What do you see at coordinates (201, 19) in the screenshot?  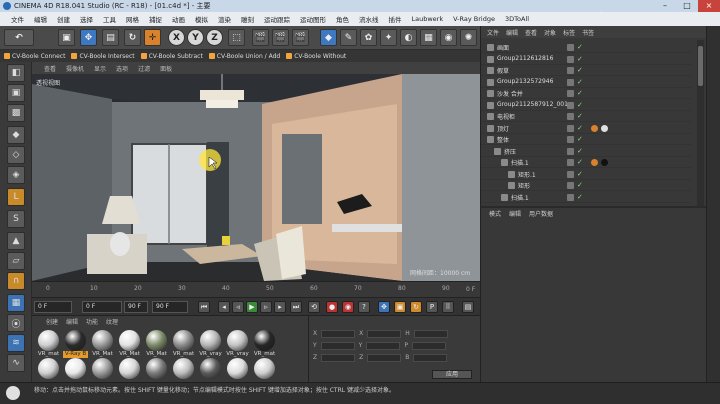 I see `menu-simulate: 模拟` at bounding box center [201, 19].